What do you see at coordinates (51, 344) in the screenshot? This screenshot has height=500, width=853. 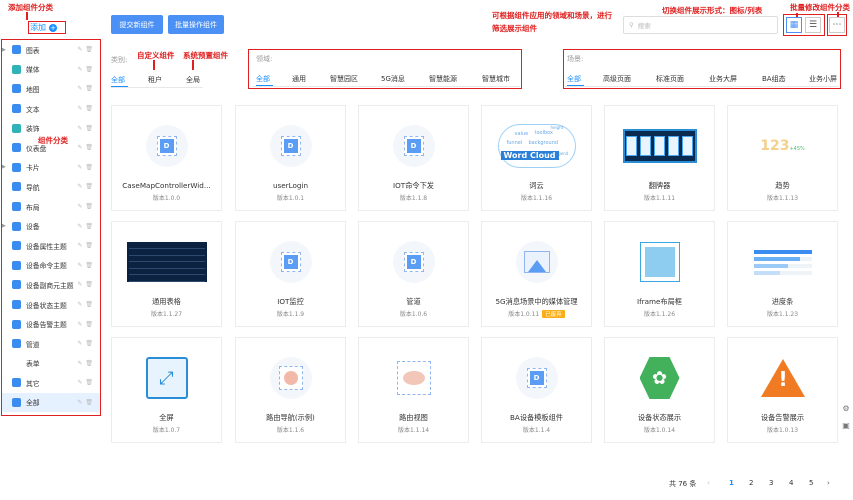 I see `sidebar-item: 管道 ✎🗑` at bounding box center [51, 344].